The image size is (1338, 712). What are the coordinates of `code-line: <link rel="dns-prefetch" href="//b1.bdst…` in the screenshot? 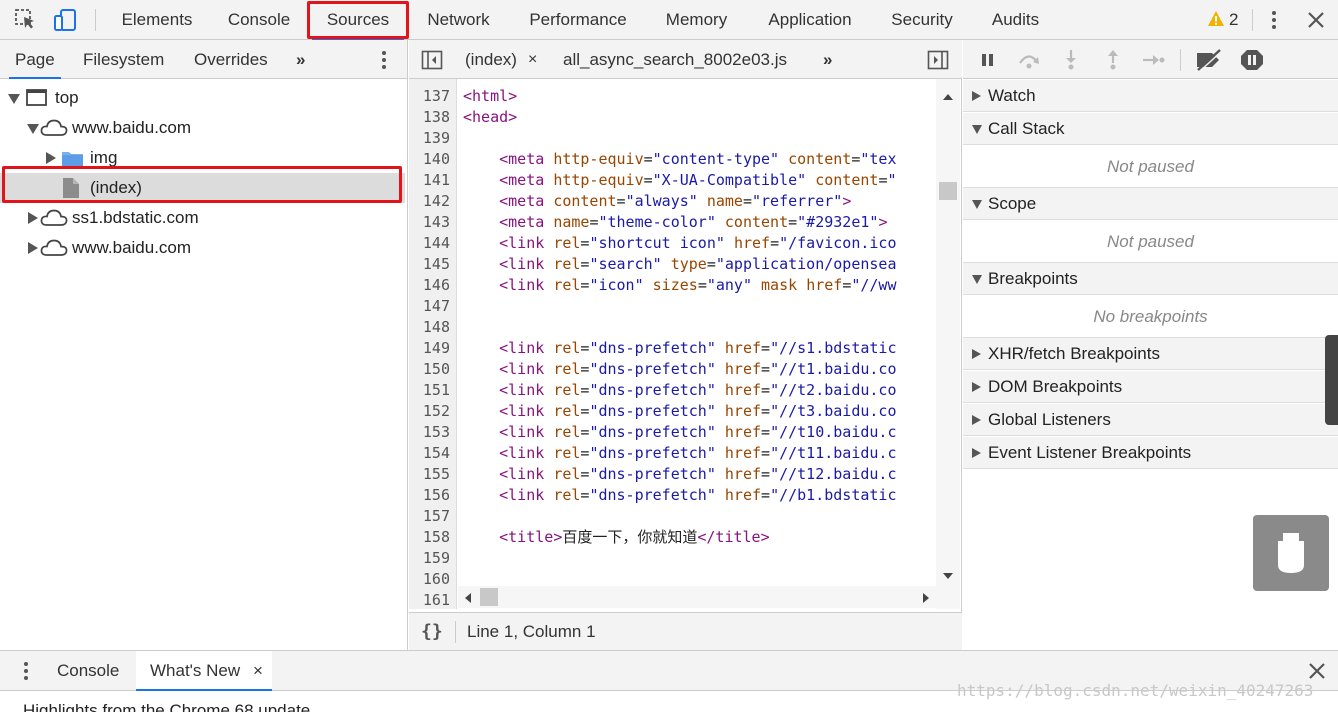 It's located at (679, 495).